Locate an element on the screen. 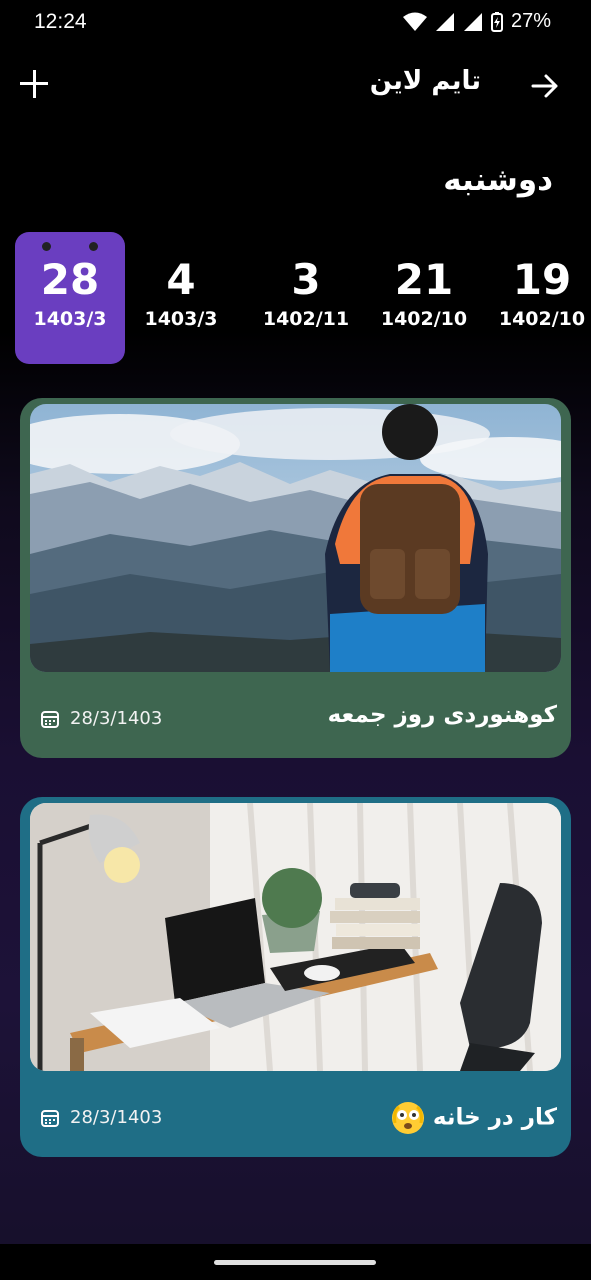  date-chip: 19 1402/10 is located at coordinates (539, 298).